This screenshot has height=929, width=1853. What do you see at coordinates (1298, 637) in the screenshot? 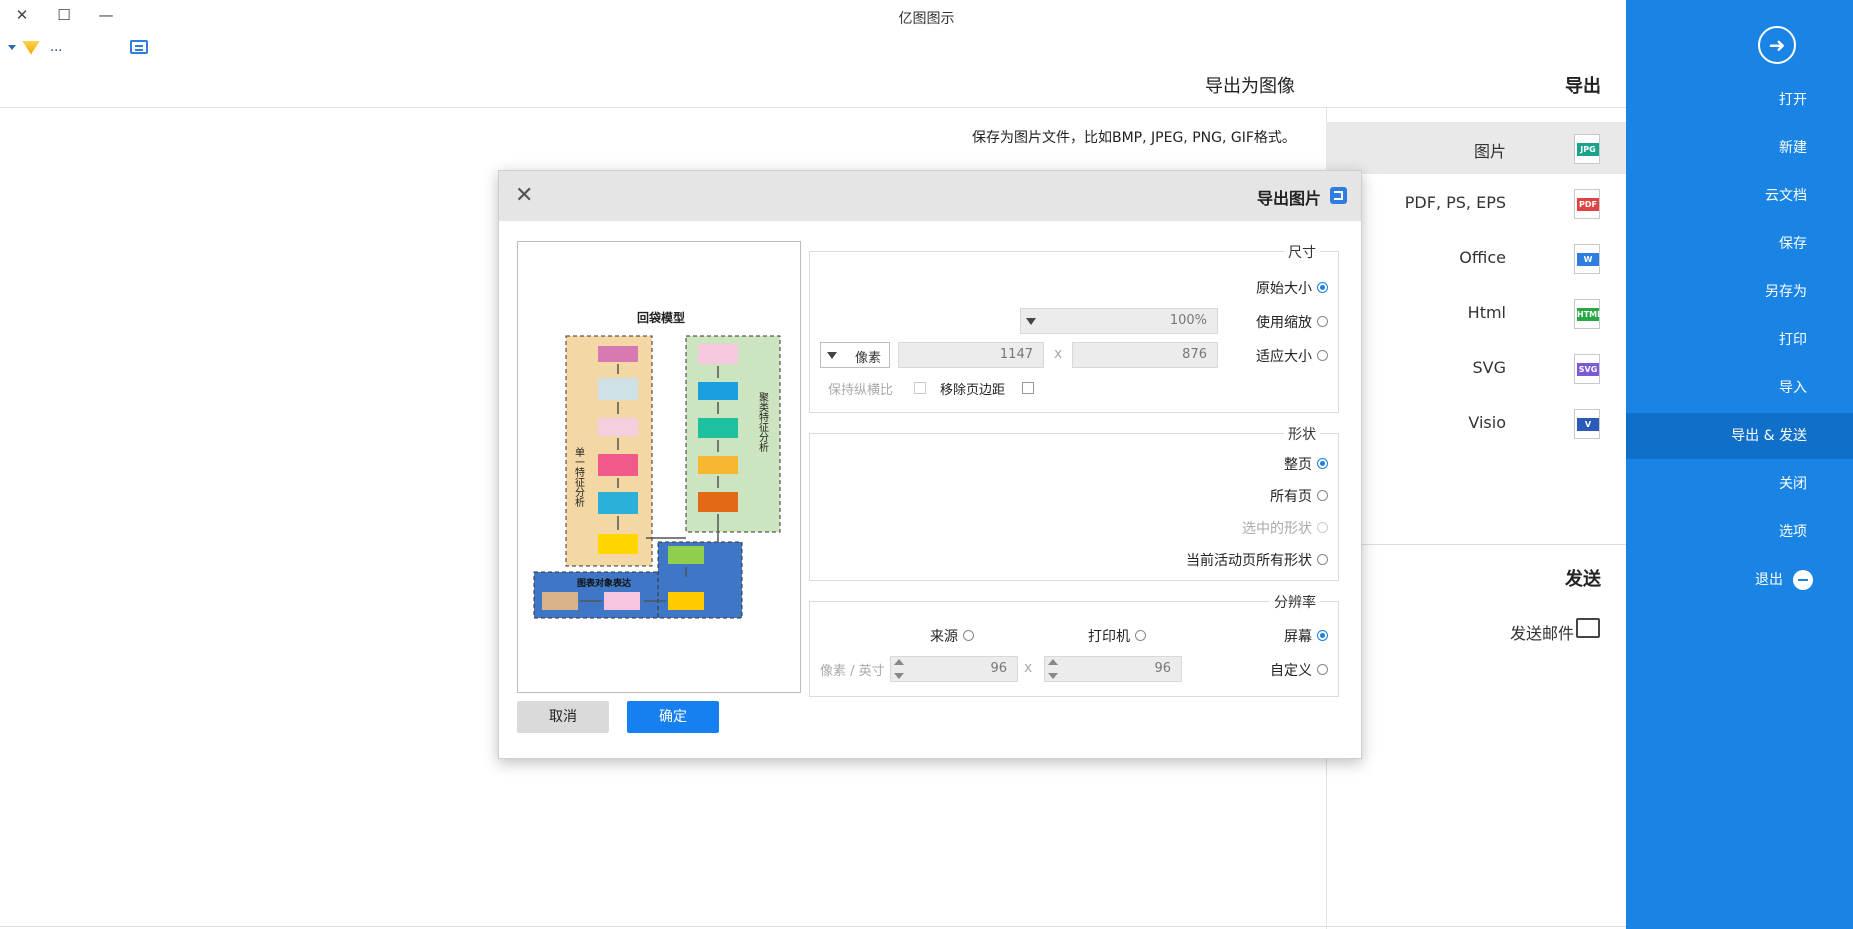
I see `screen-label: 屏幕` at bounding box center [1298, 637].